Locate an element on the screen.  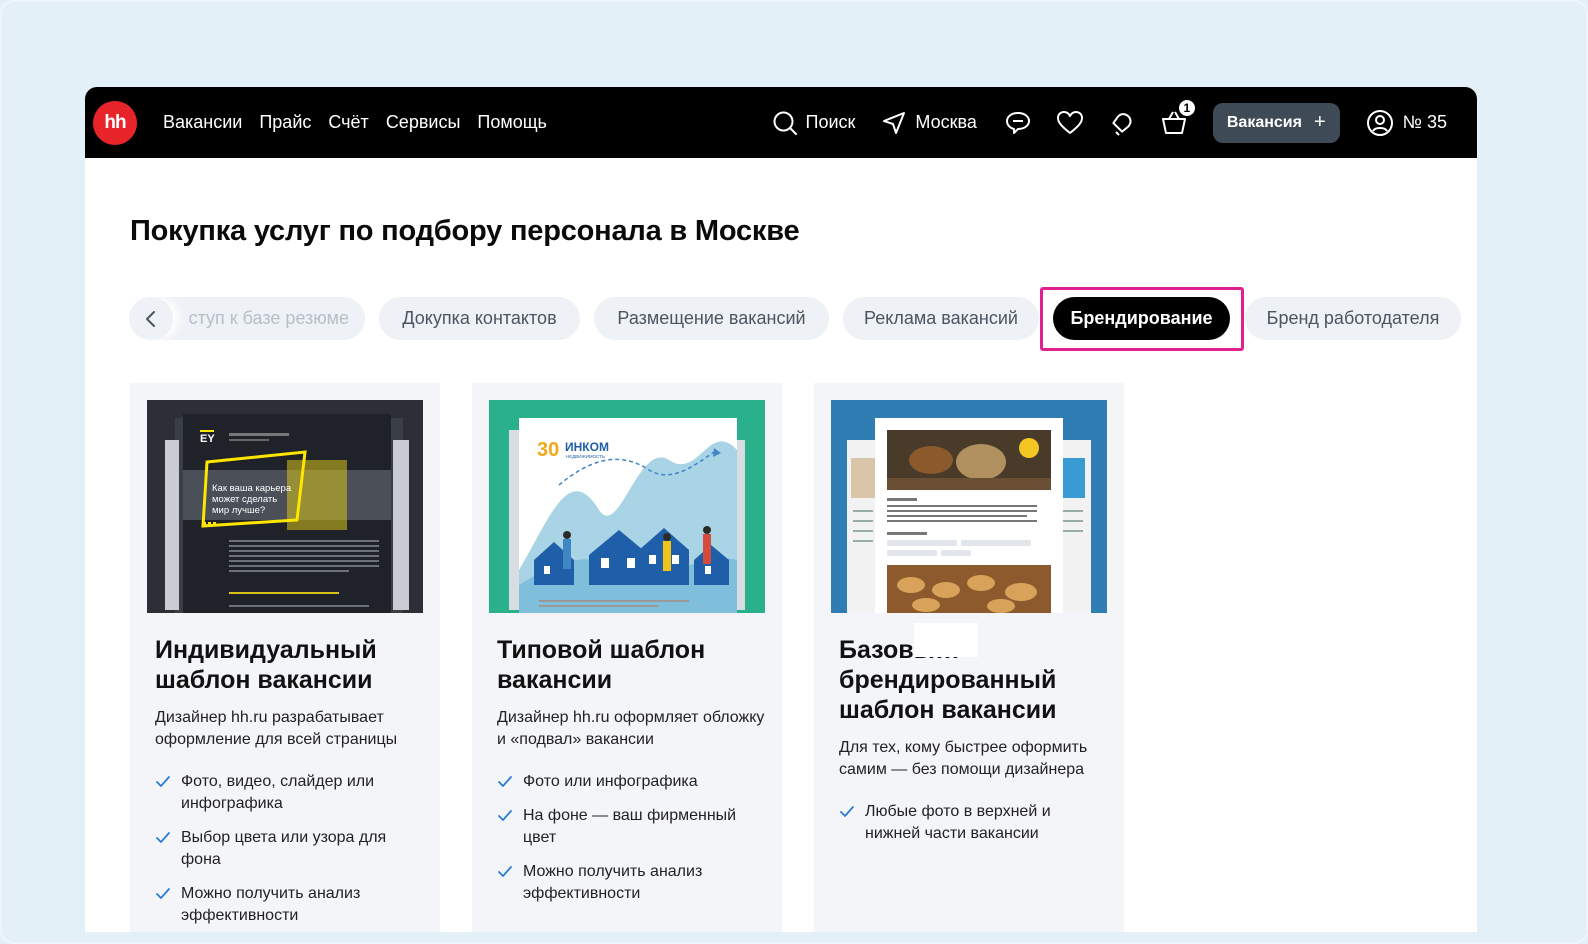
city-selector: Москва is located at coordinates (929, 123).